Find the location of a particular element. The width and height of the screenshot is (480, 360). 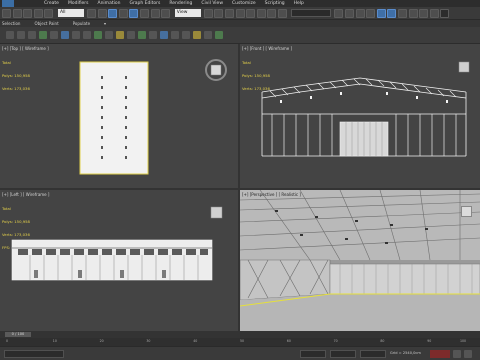

spinner-snap-icon is located at coordinates (272, 13).